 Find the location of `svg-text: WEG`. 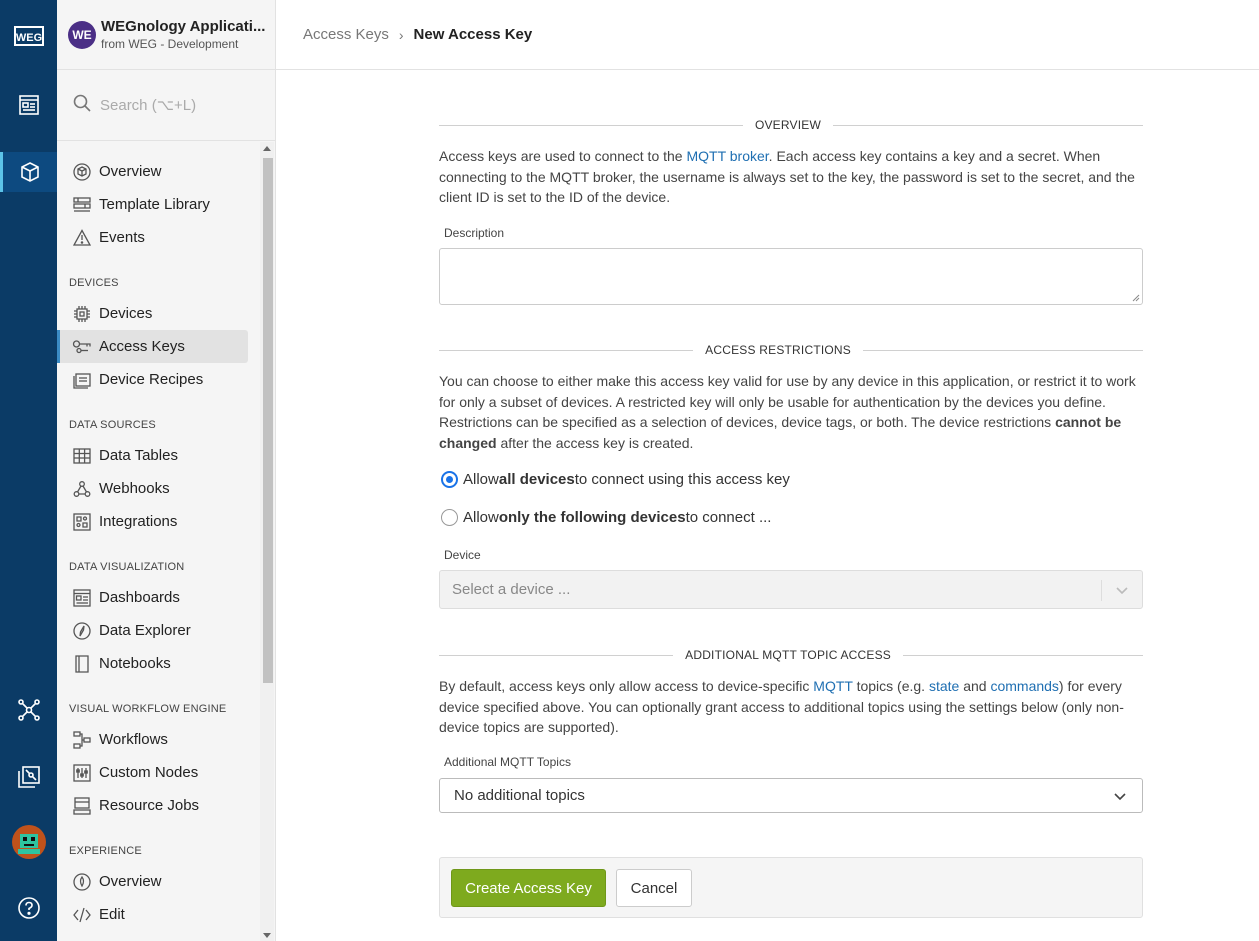

svg-text: WEG is located at coordinates (28, 38).